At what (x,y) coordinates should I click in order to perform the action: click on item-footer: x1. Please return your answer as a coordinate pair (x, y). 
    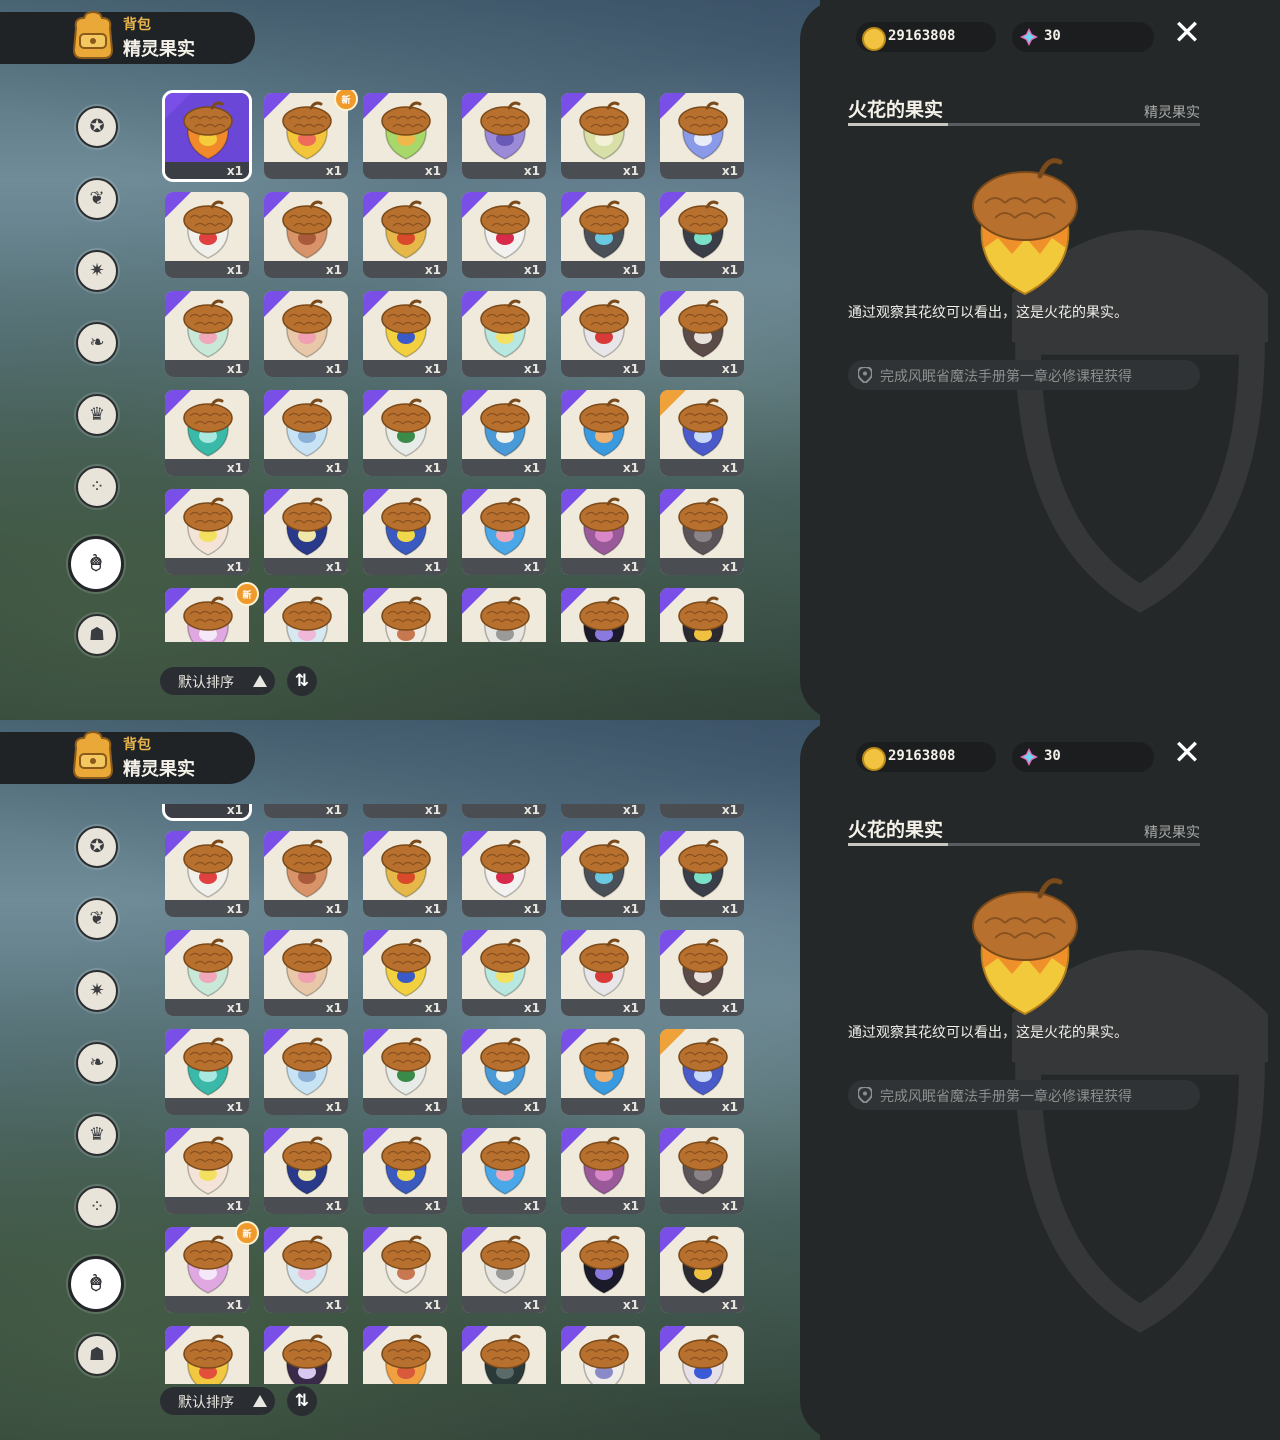
    Looking at the image, I should click on (603, 170).